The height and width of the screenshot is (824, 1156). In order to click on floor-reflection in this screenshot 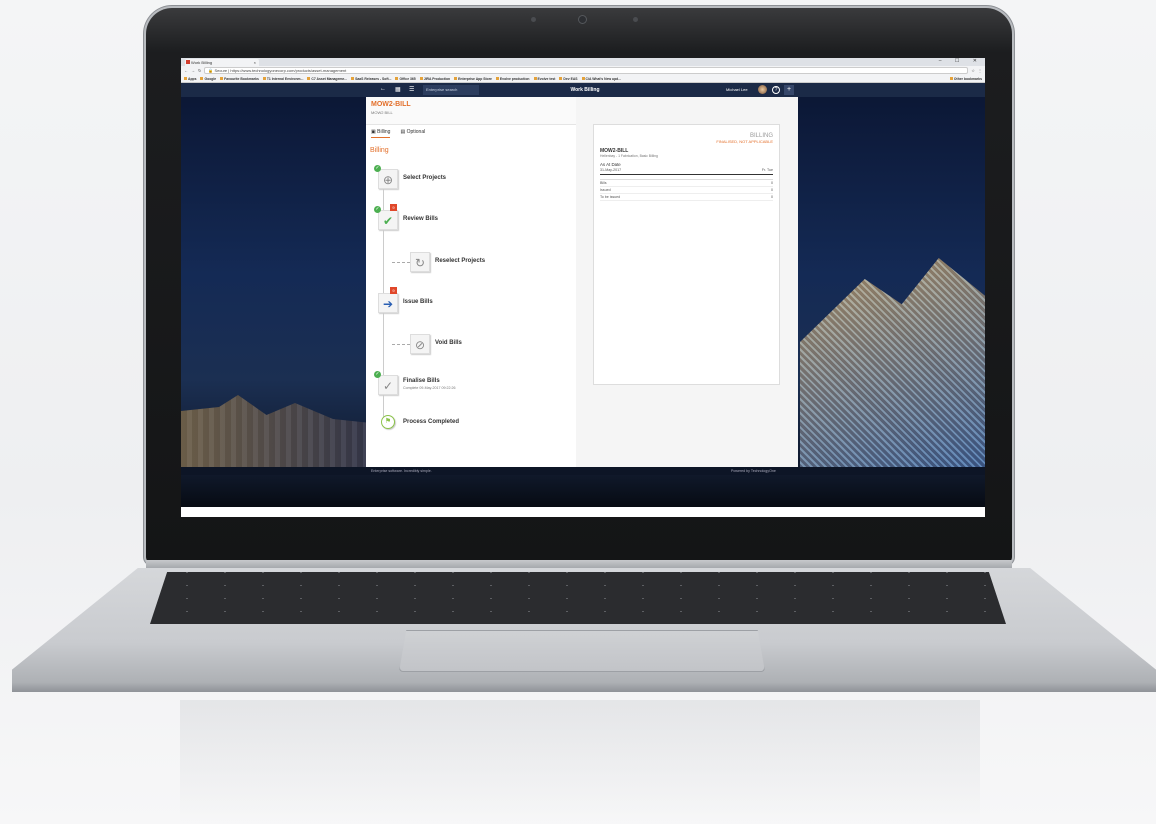, I will do `click(580, 762)`.